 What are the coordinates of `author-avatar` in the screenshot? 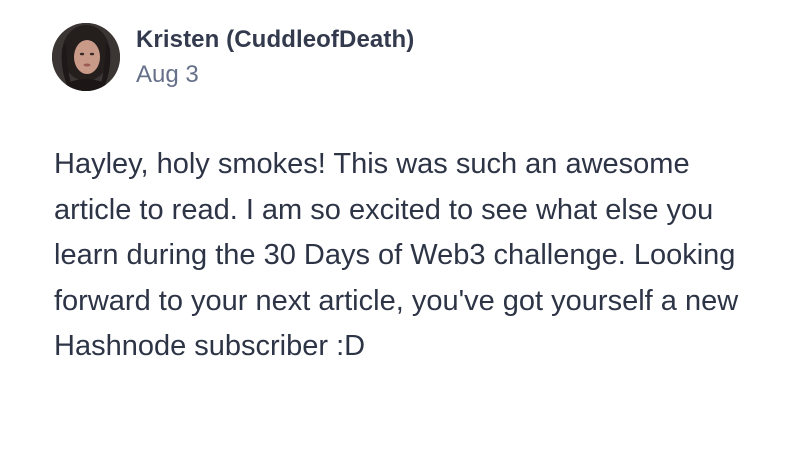 It's located at (86, 57).